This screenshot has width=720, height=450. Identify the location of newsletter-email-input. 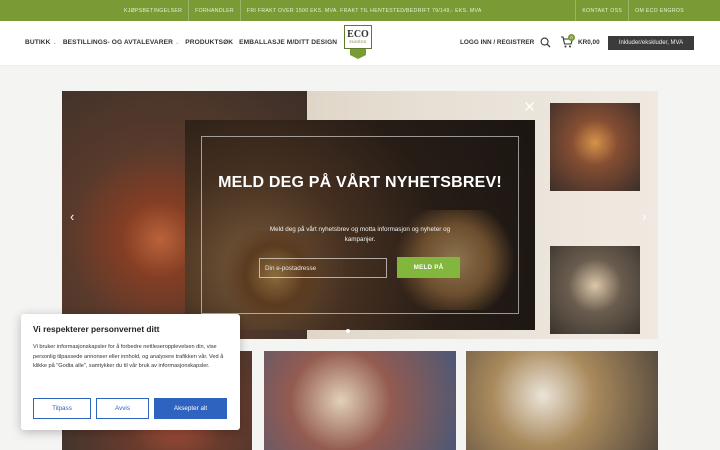
(323, 268).